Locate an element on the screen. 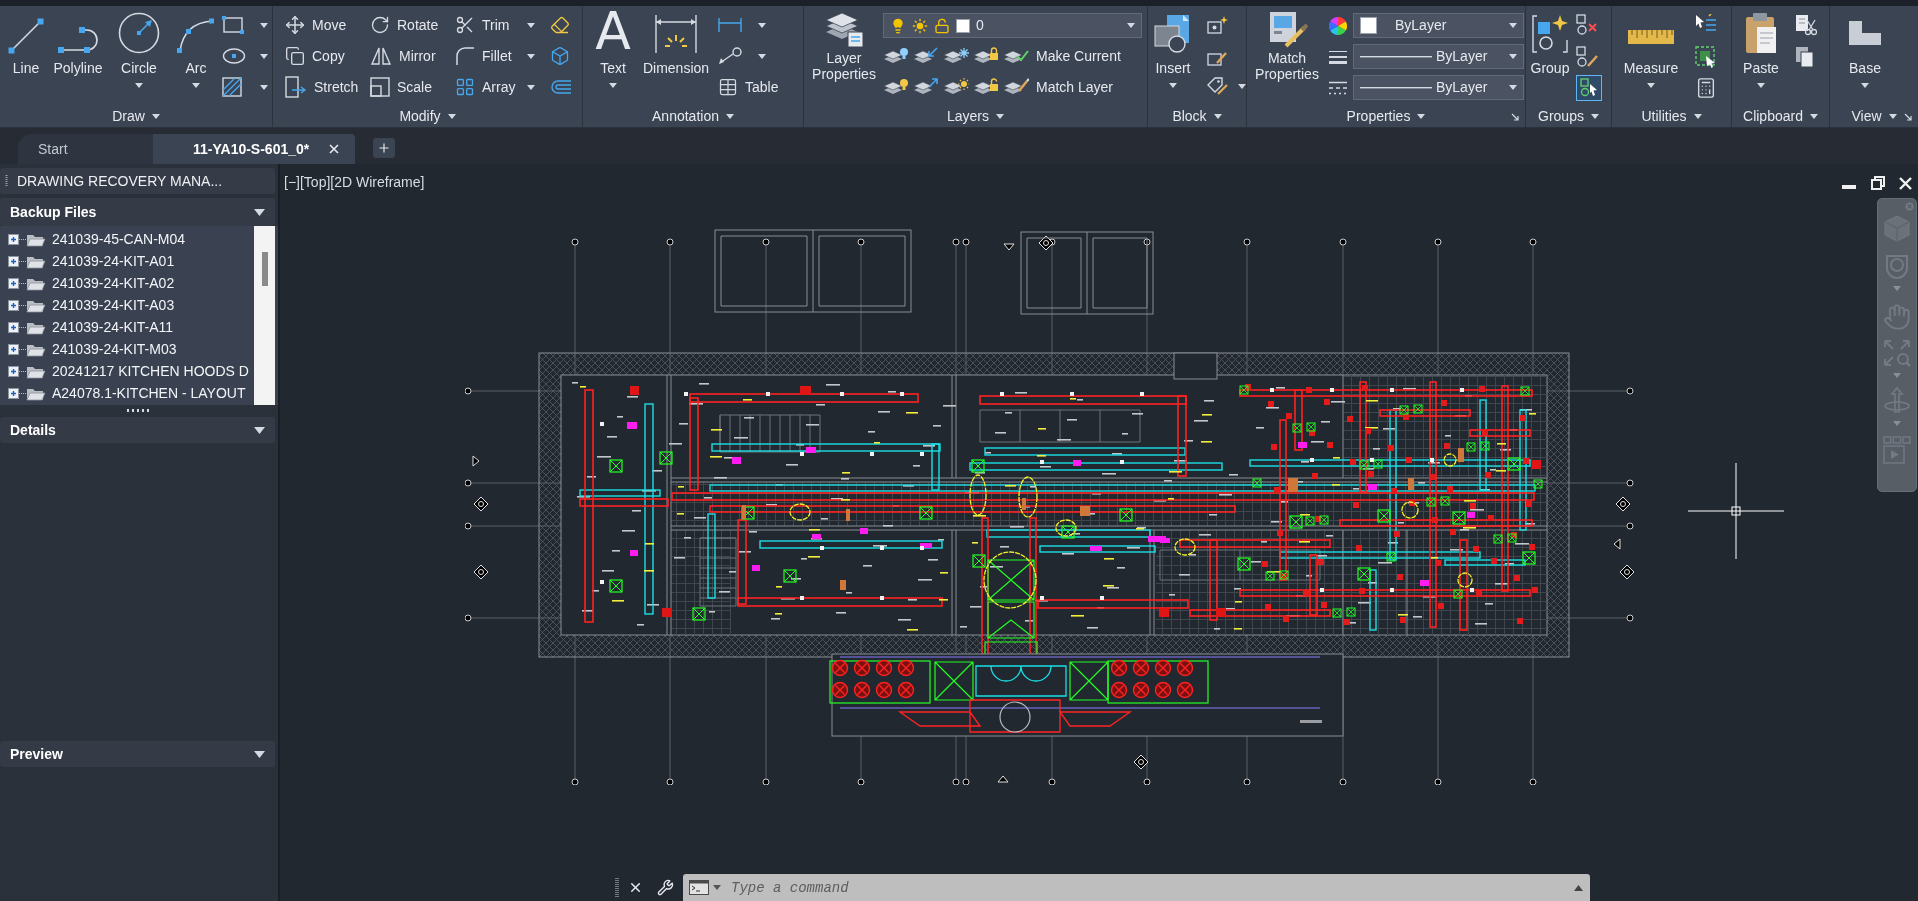 This screenshot has height=901, width=1918. cube-icon is located at coordinates (560, 56).